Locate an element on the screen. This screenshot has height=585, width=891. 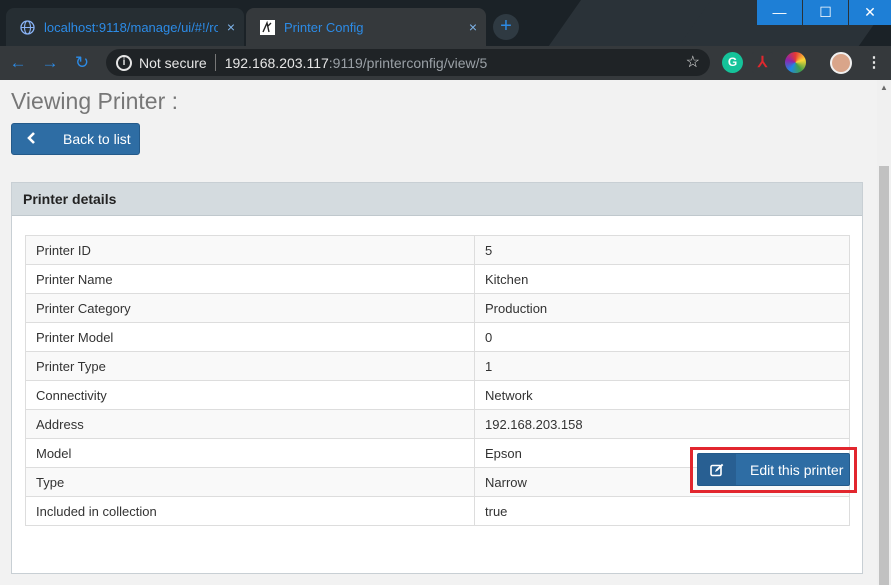
table-row: Printer Name Kitchen is located at coordinates (437, 279).